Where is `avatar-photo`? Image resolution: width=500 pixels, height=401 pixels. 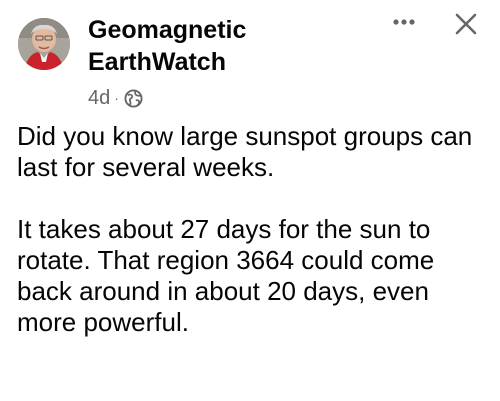 avatar-photo is located at coordinates (44, 44).